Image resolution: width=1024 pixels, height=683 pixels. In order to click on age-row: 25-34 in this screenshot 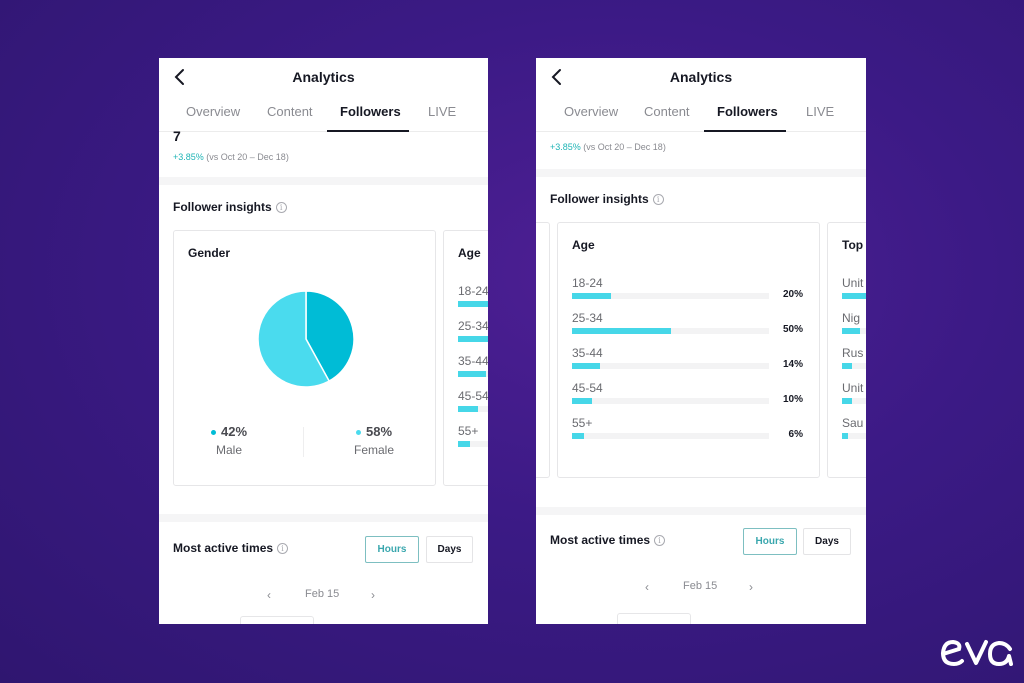, I will do `click(473, 330)`.